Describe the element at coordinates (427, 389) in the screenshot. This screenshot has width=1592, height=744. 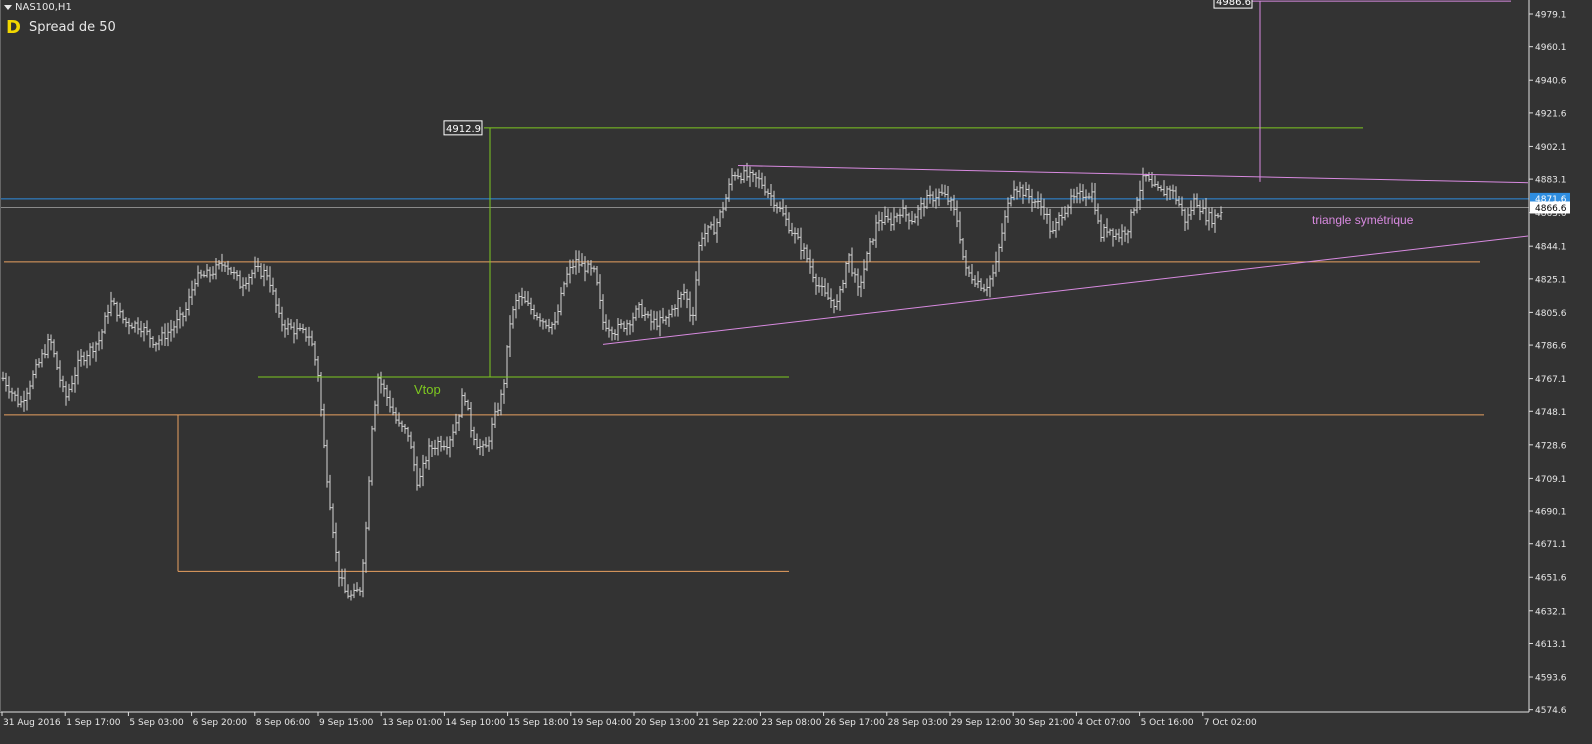
I see `vtop-label: Vtop` at that location.